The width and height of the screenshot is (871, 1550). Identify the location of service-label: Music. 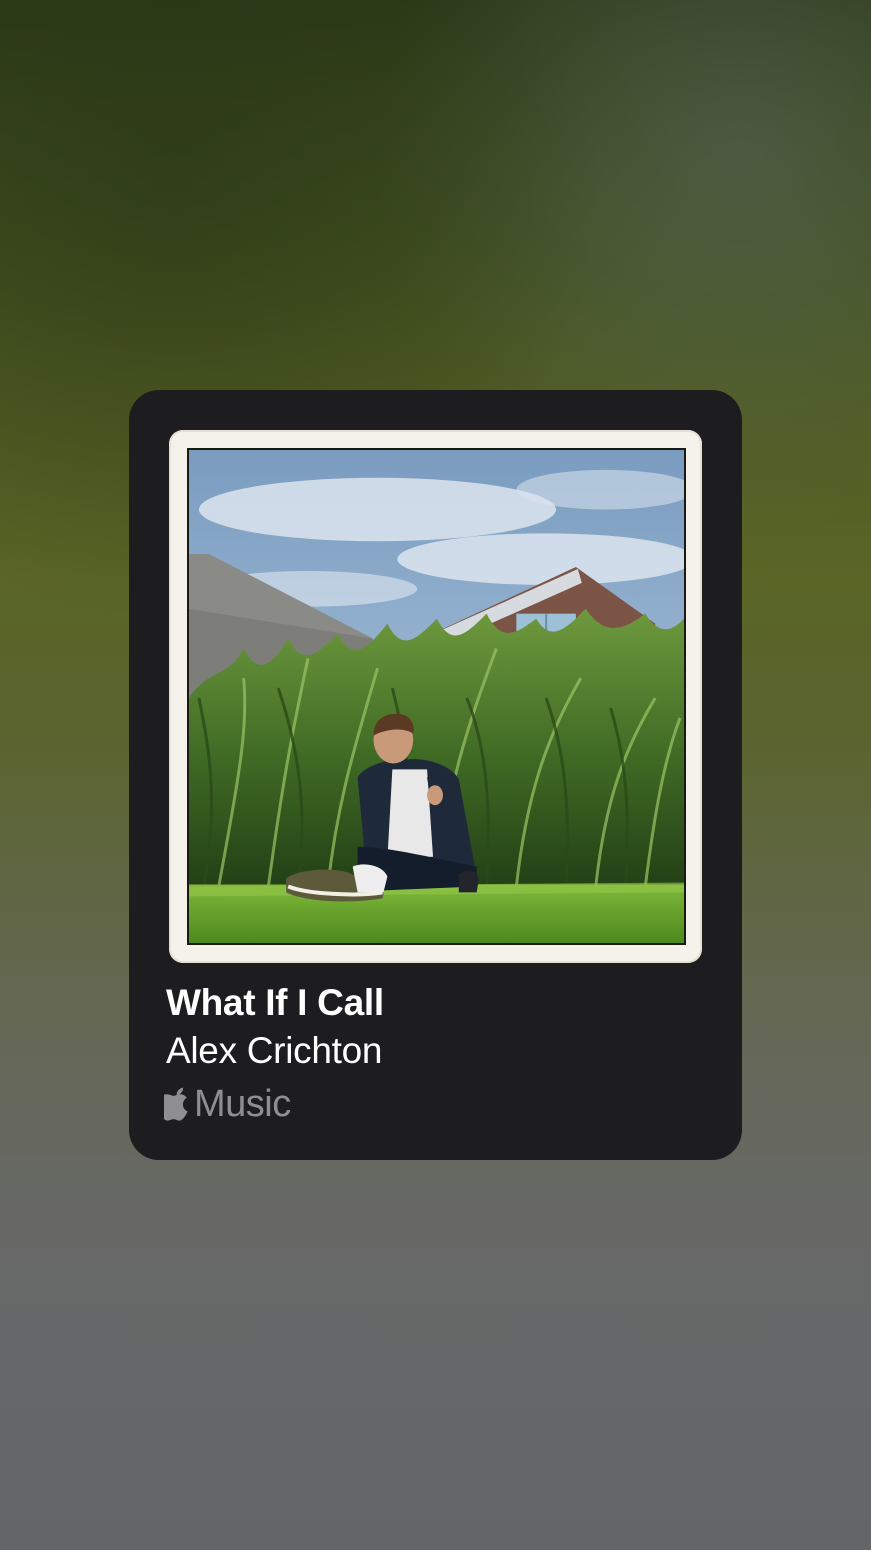
(242, 1104).